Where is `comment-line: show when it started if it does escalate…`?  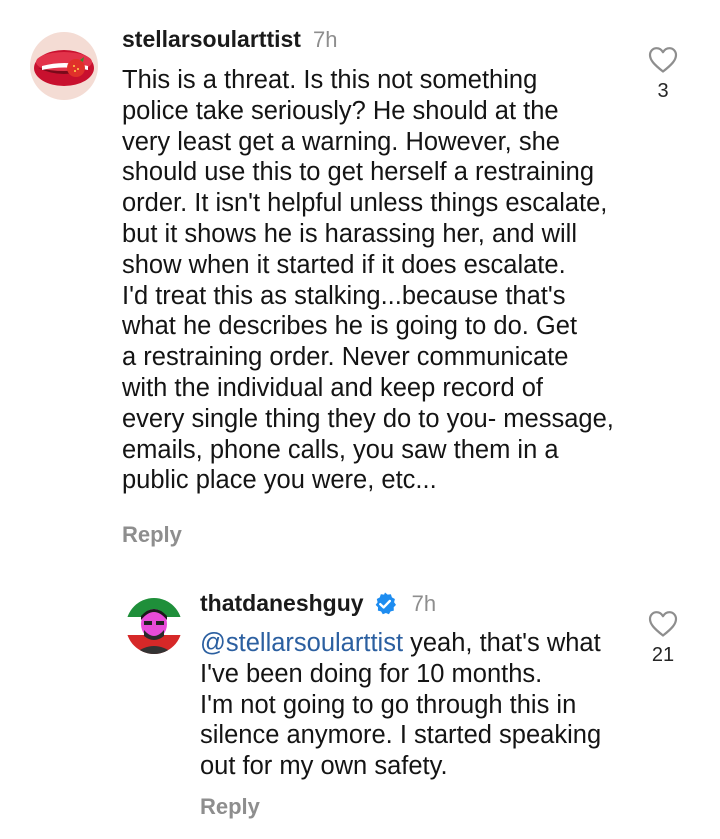 comment-line: show when it started if it does escalate… is located at coordinates (344, 264).